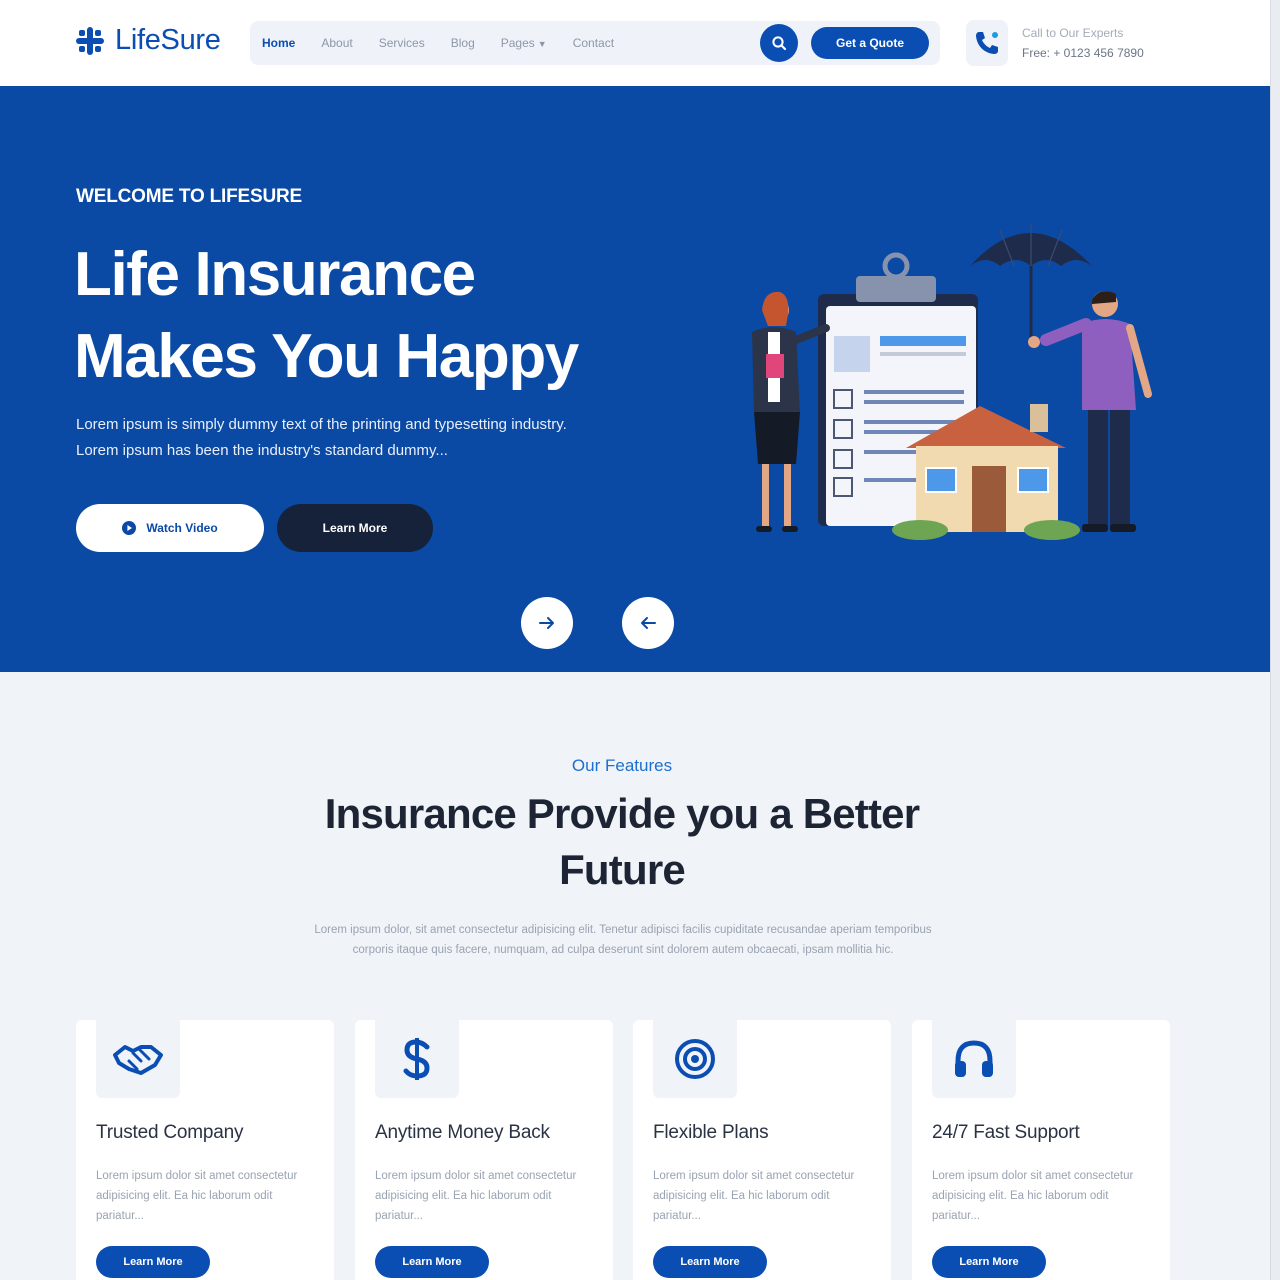 This screenshot has width=1280, height=1280. Describe the element at coordinates (711, 1132) in the screenshot. I see `feature-card-title: Flexible Plans` at that location.